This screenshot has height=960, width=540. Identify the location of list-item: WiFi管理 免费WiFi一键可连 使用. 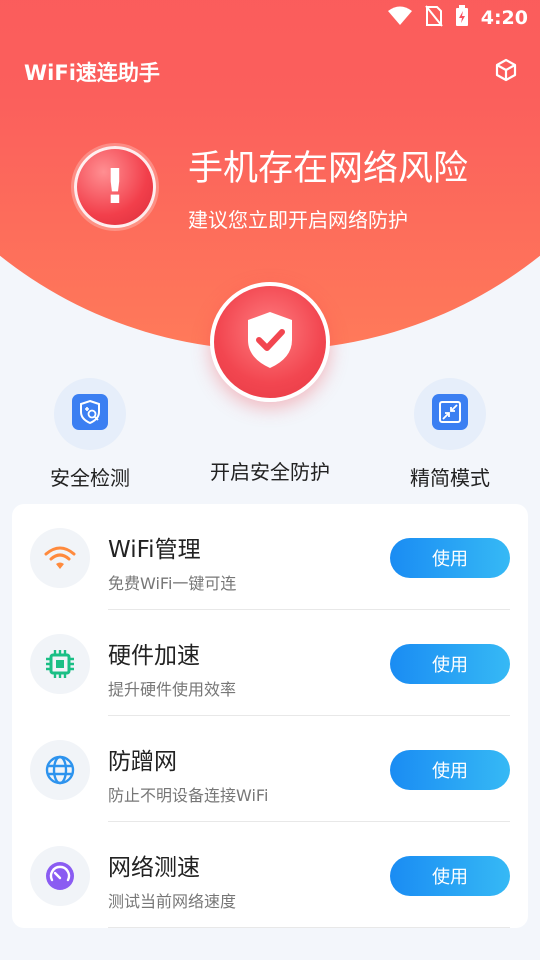
(270, 557).